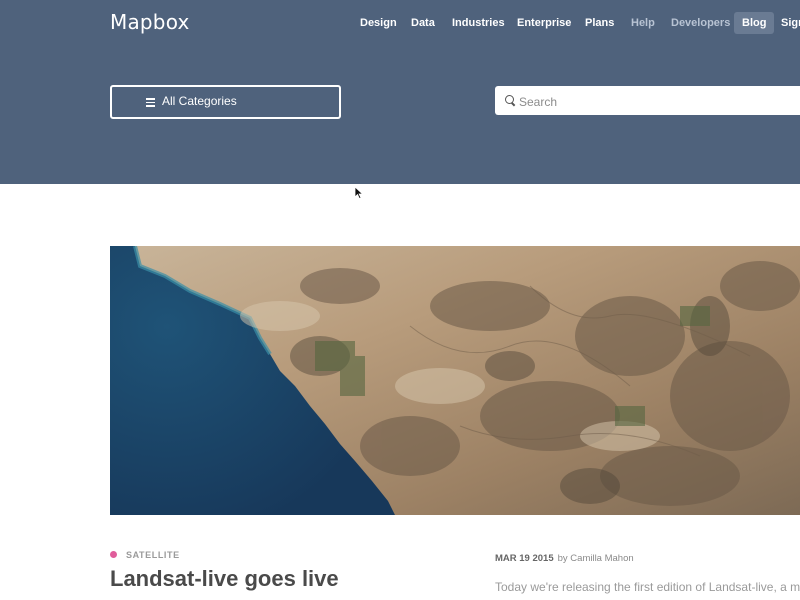 Image resolution: width=800 pixels, height=600 pixels. I want to click on post-title: Landsat-live goes live, so click(224, 579).